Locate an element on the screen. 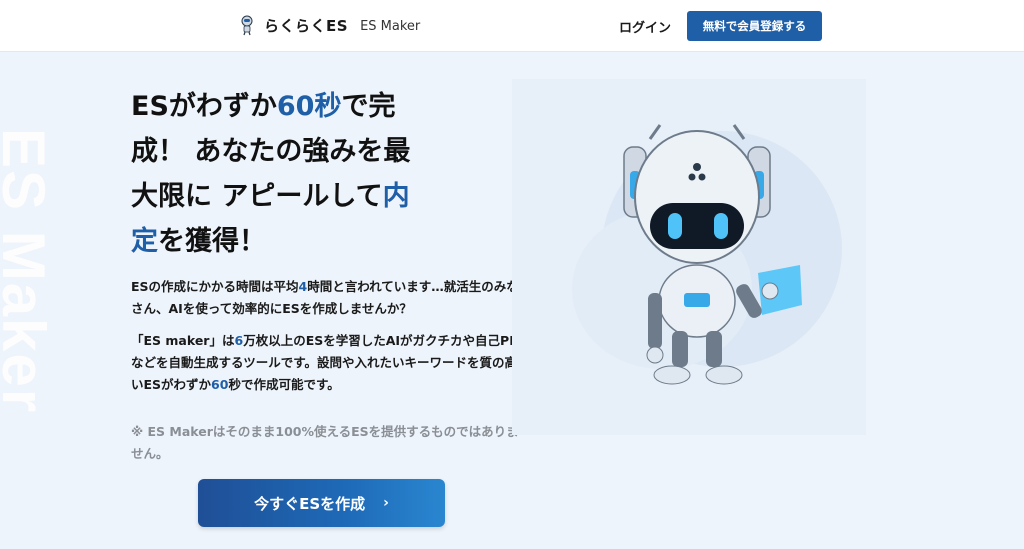 Image resolution: width=1024 pixels, height=549 pixels. chevron-right-icon: › is located at coordinates (386, 503).